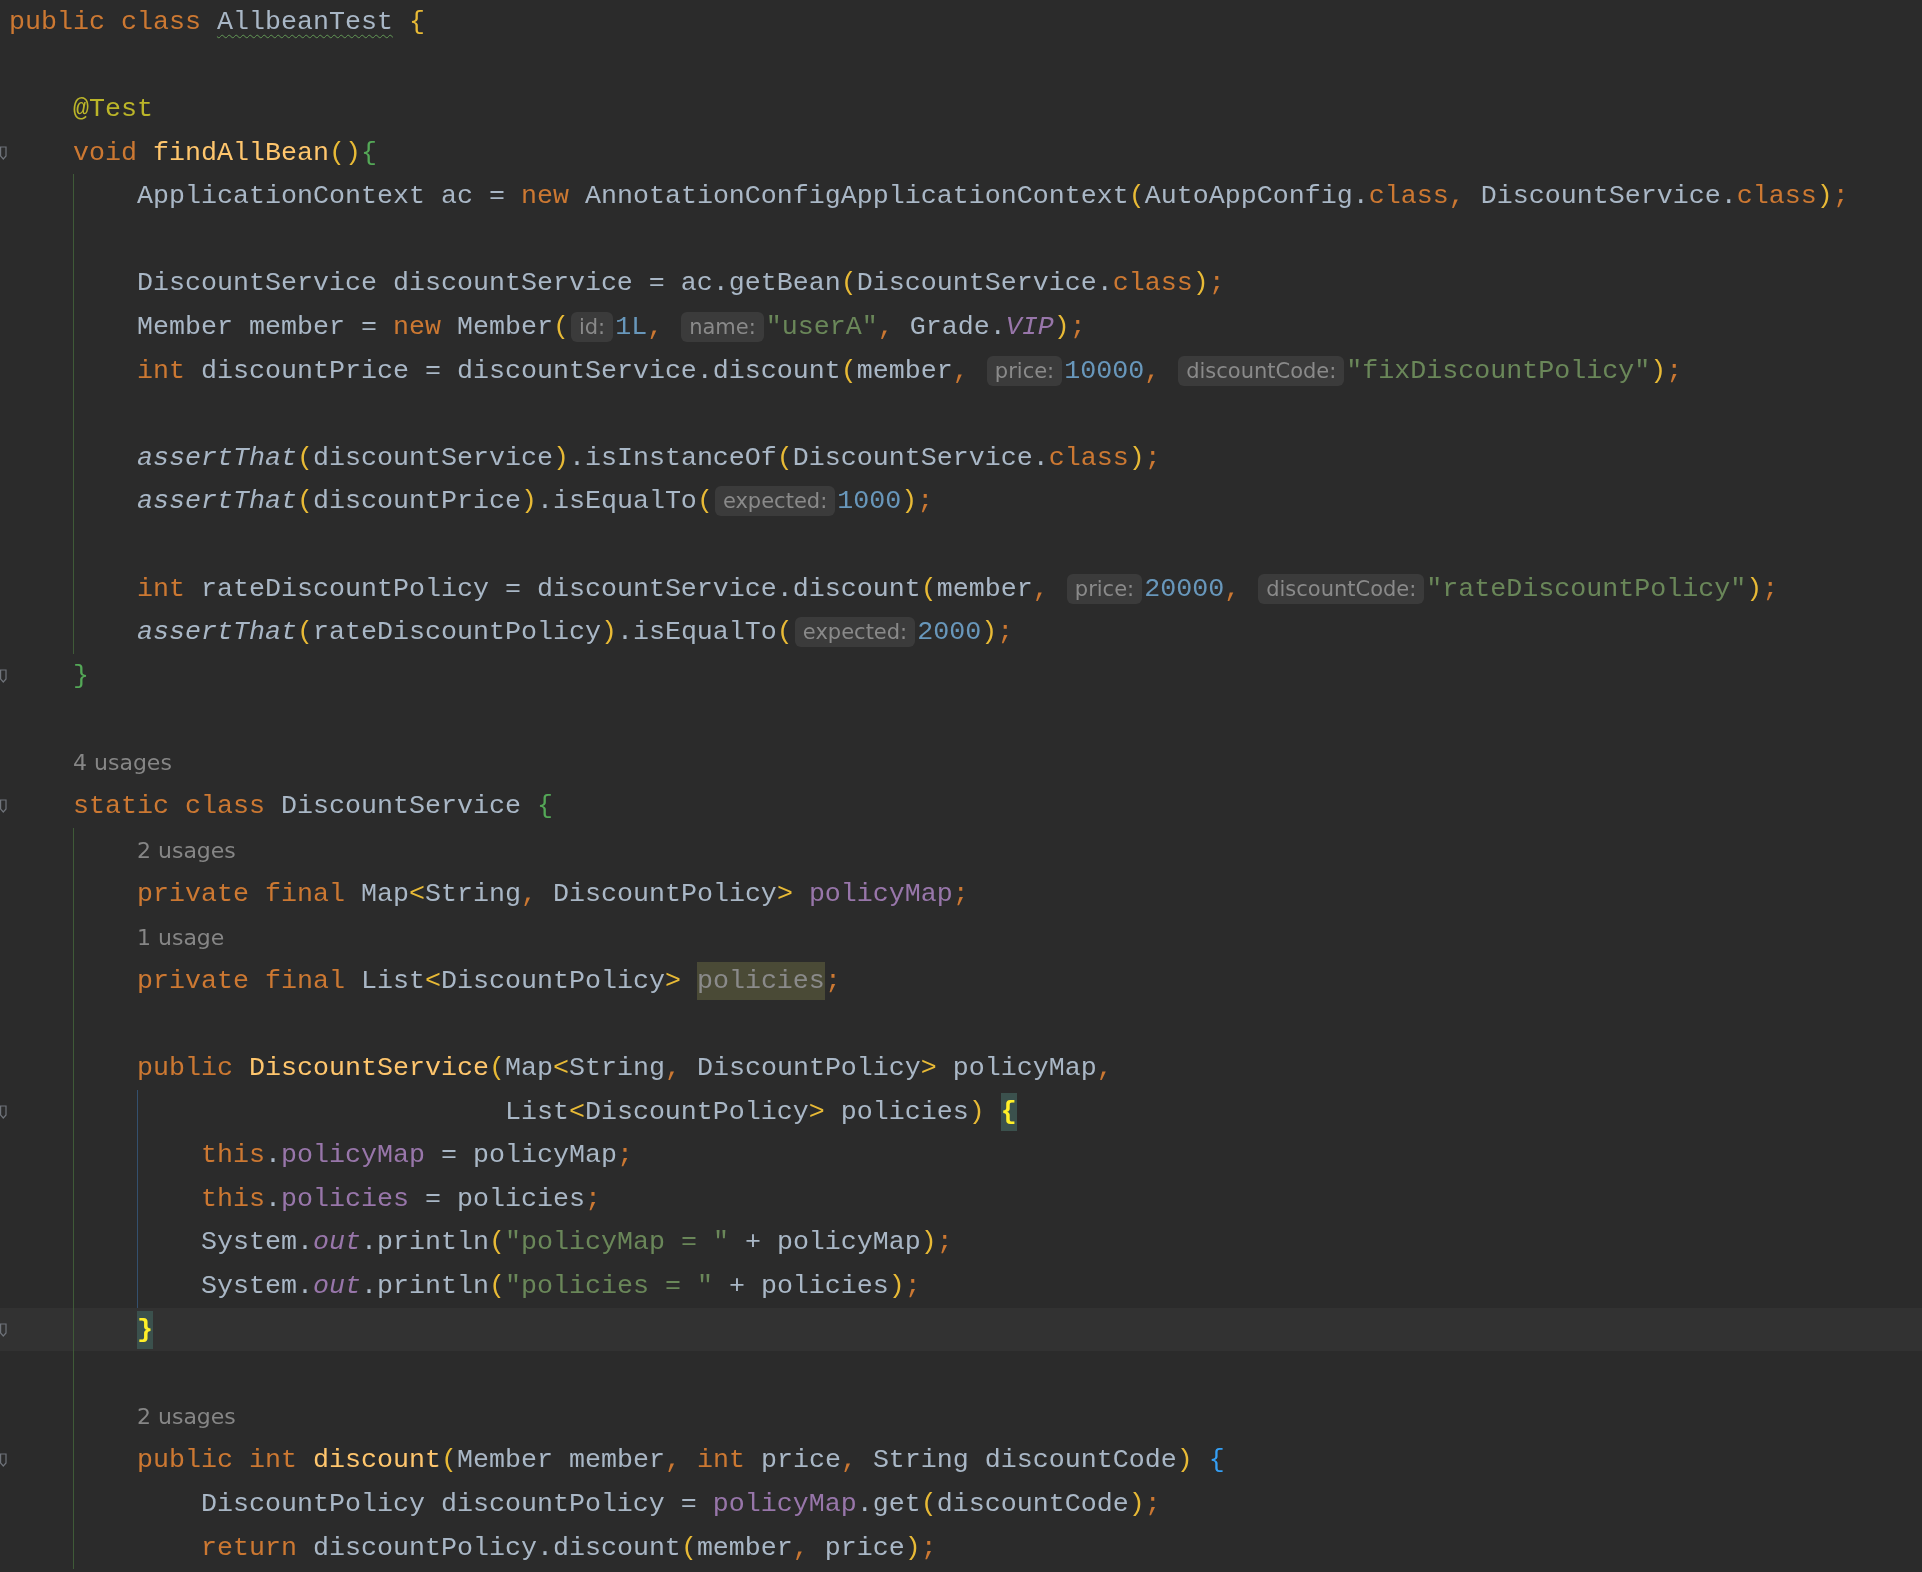 The image size is (1922, 1572). Describe the element at coordinates (122, 763) in the screenshot. I see `usages-hint: 4 usages` at that location.